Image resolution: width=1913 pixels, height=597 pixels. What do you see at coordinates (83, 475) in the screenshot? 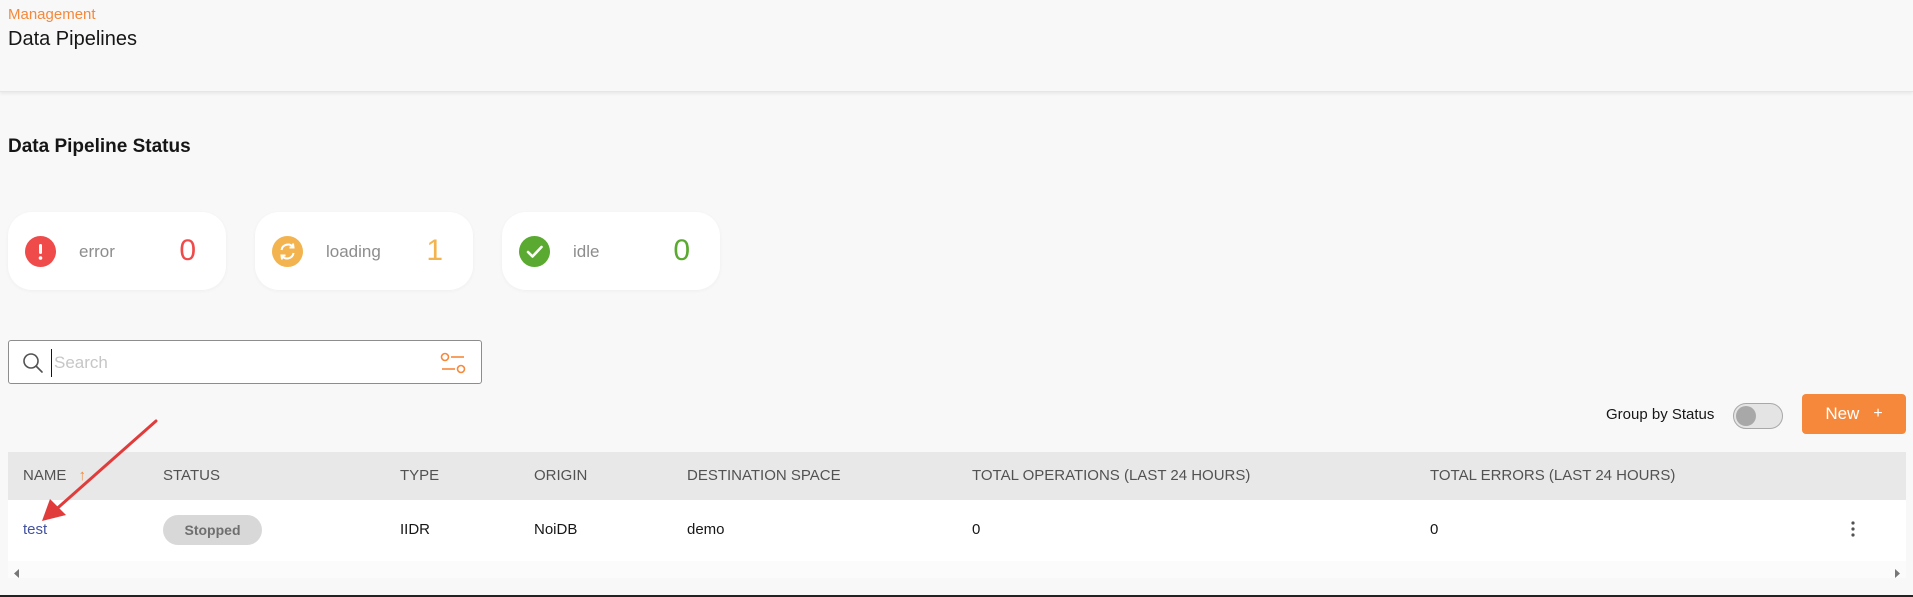
I see `sort-ascending-icon: ↑` at bounding box center [83, 475].